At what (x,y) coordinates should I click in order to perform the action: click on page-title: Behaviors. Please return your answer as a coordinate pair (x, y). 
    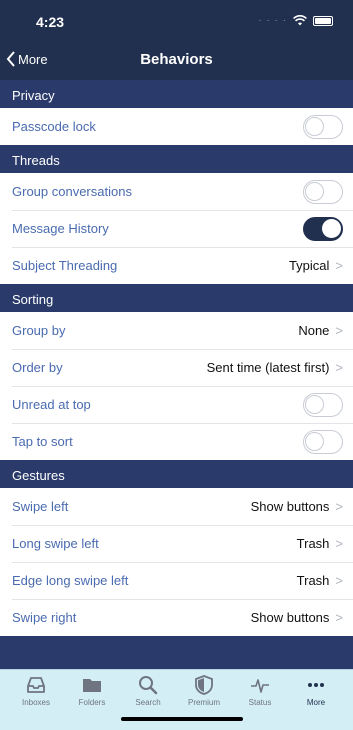
    Looking at the image, I should click on (176, 59).